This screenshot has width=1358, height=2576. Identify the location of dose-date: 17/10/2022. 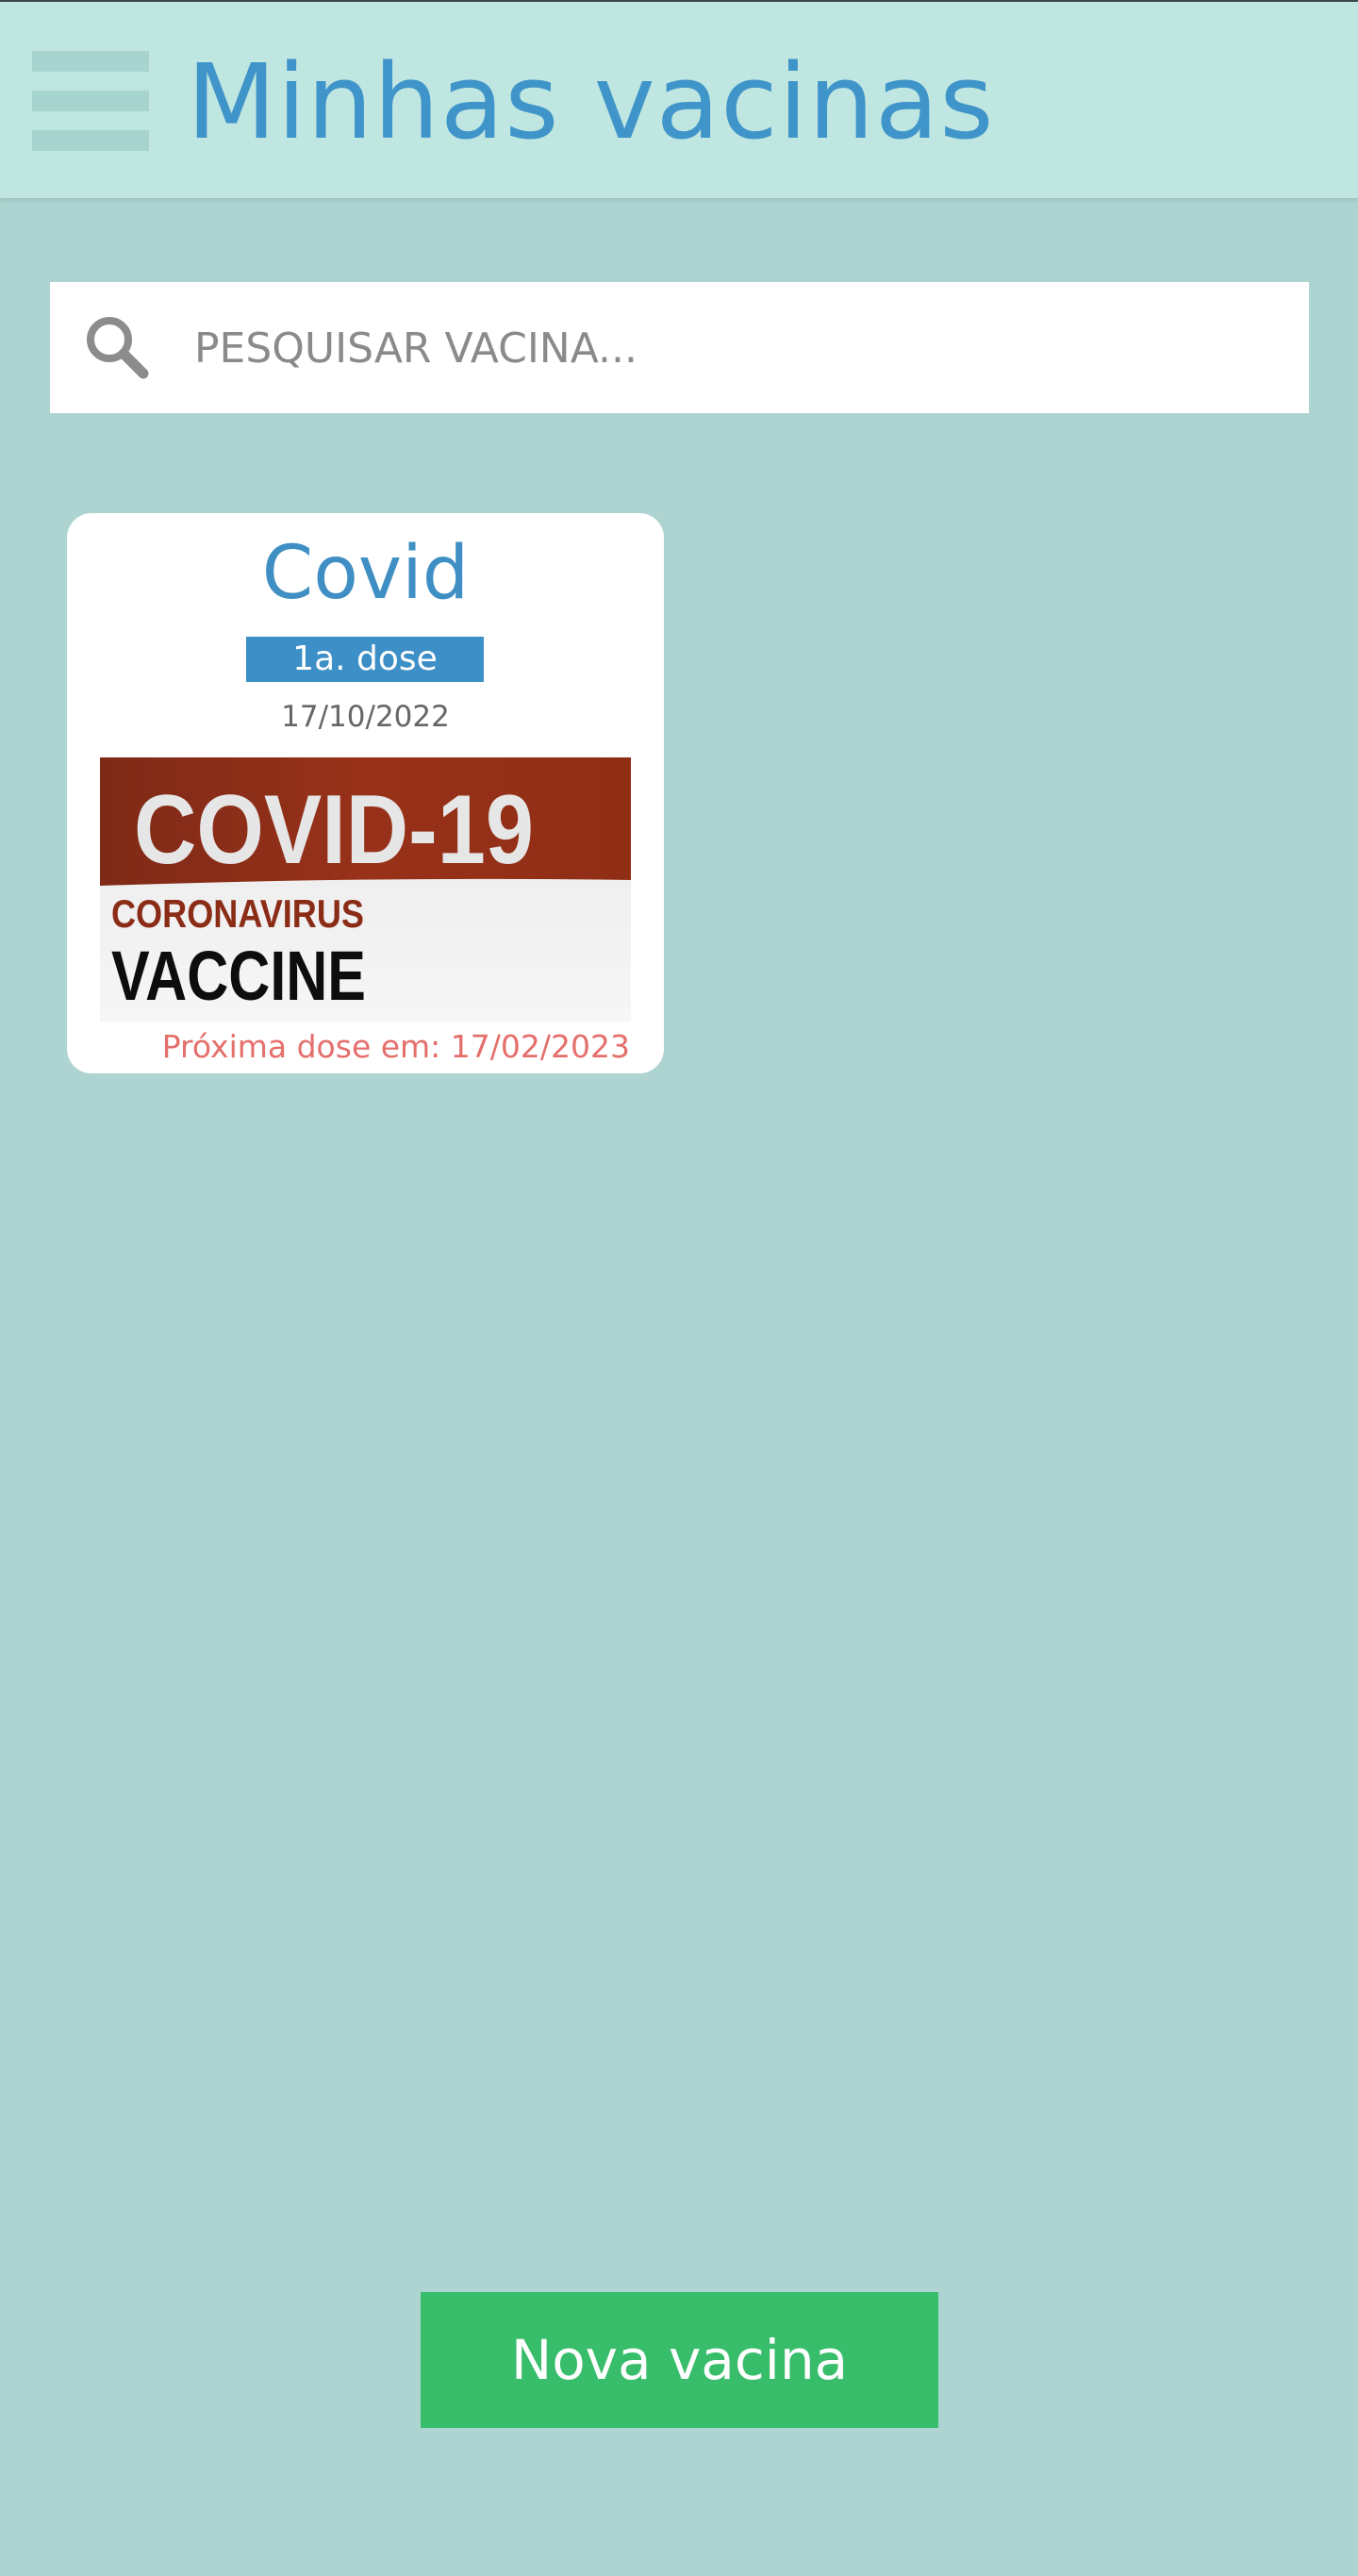
(365, 717).